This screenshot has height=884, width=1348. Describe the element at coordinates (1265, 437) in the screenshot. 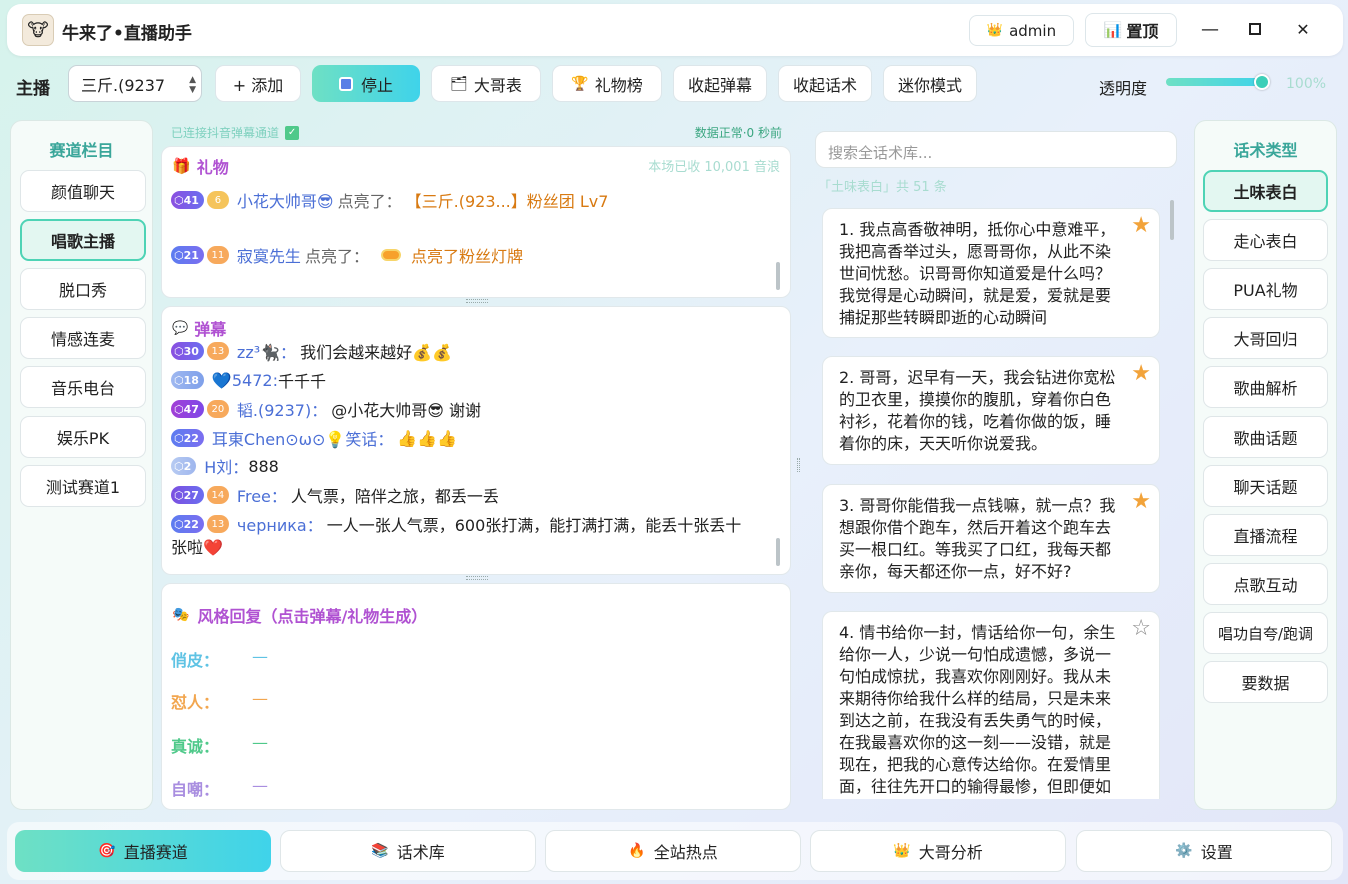

I see `type-item-5: 歌曲话题` at that location.